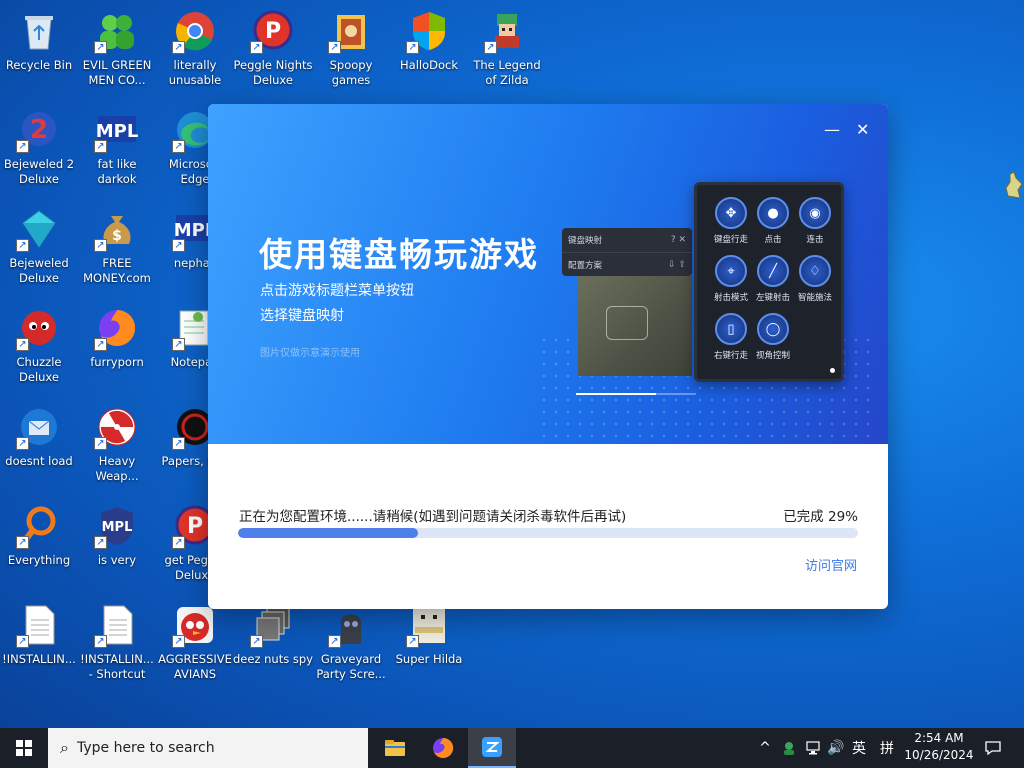  What do you see at coordinates (117, 147) in the screenshot?
I see `desktop-icon: MPL ↗ fat like darkok` at bounding box center [117, 147].